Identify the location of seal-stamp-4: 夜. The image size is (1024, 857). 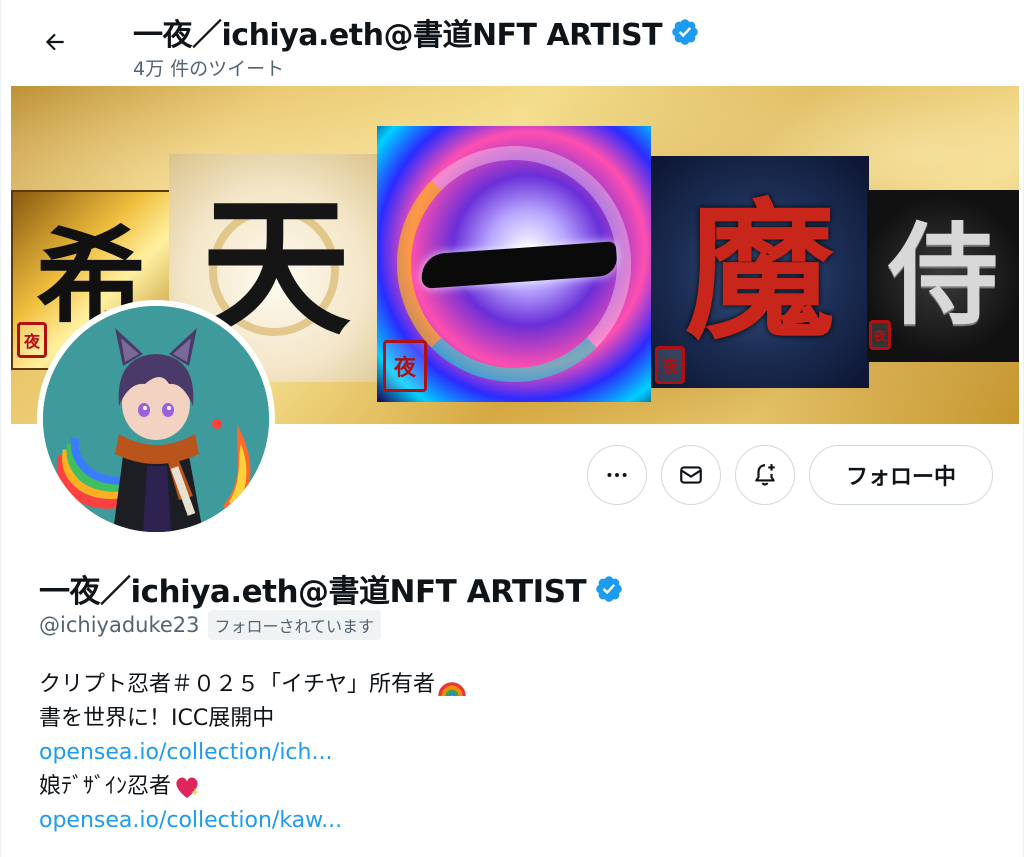
(670, 365).